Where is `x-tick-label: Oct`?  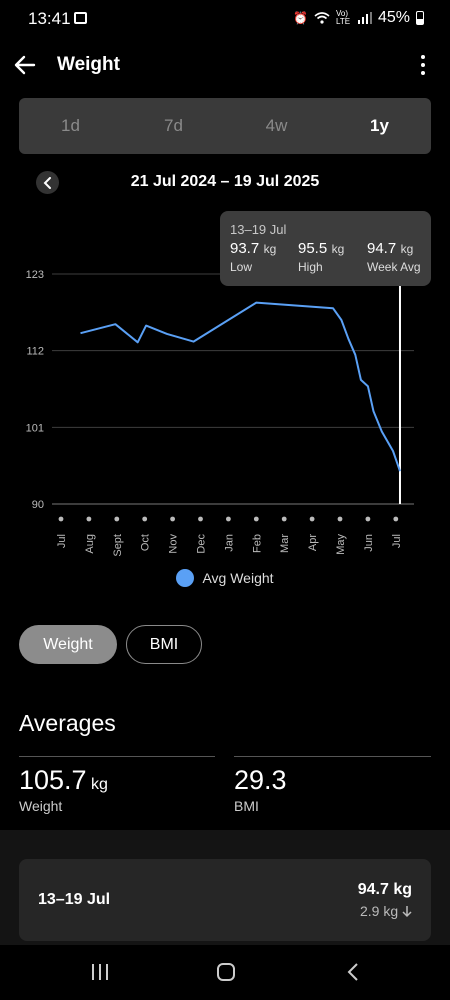
x-tick-label: Oct is located at coordinates (146, 542).